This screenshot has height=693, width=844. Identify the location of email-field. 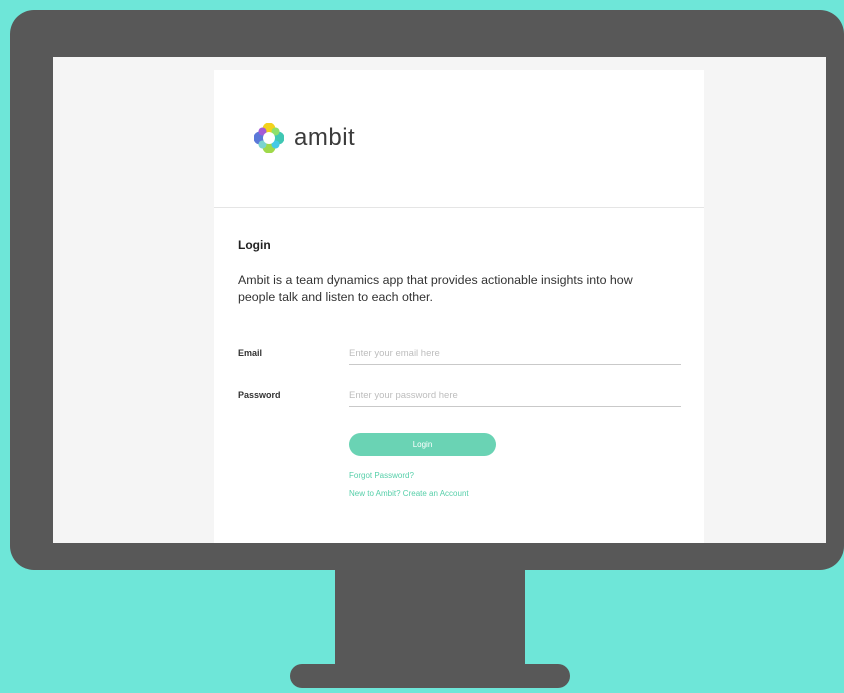
(515, 354).